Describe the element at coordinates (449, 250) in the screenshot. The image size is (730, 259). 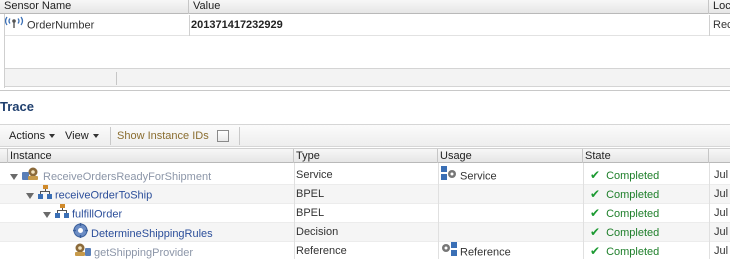
I see `reference-usage-icon` at that location.